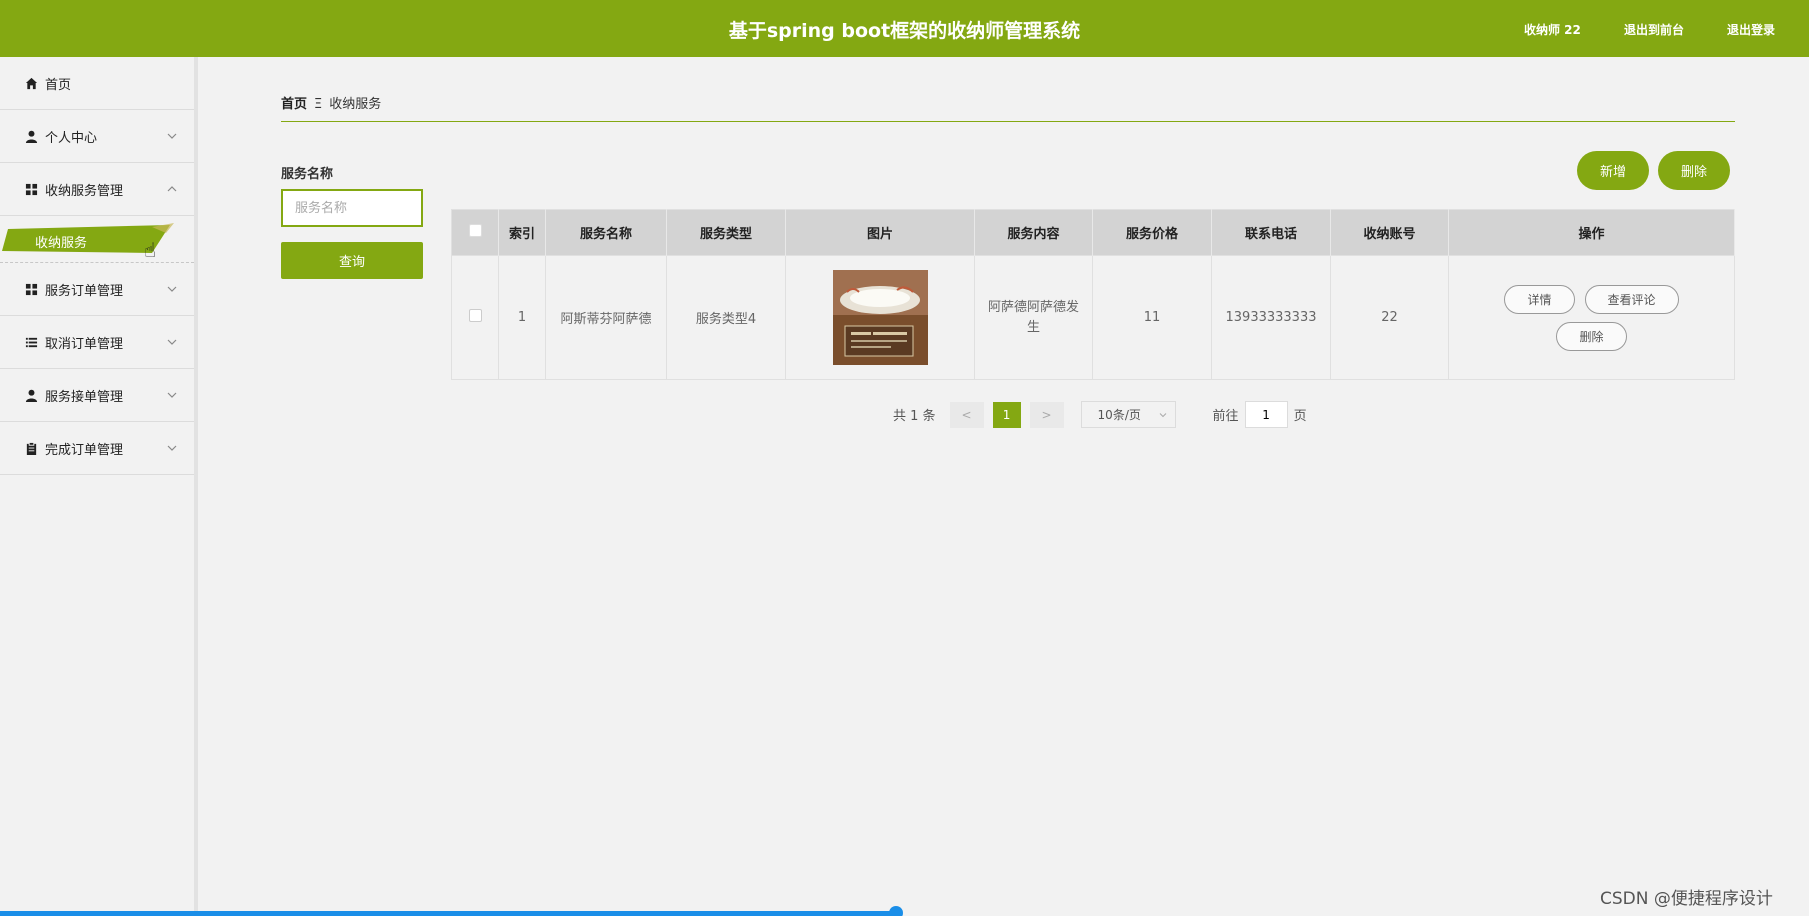  Describe the element at coordinates (448, 913) in the screenshot. I see `bottom-progress-bar` at that location.